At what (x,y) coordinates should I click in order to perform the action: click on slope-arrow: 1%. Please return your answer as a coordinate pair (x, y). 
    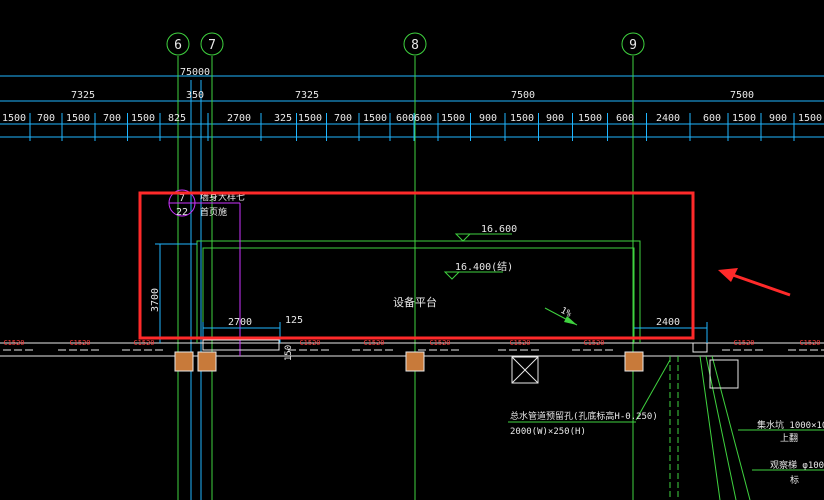
    Looking at the image, I should click on (561, 316).